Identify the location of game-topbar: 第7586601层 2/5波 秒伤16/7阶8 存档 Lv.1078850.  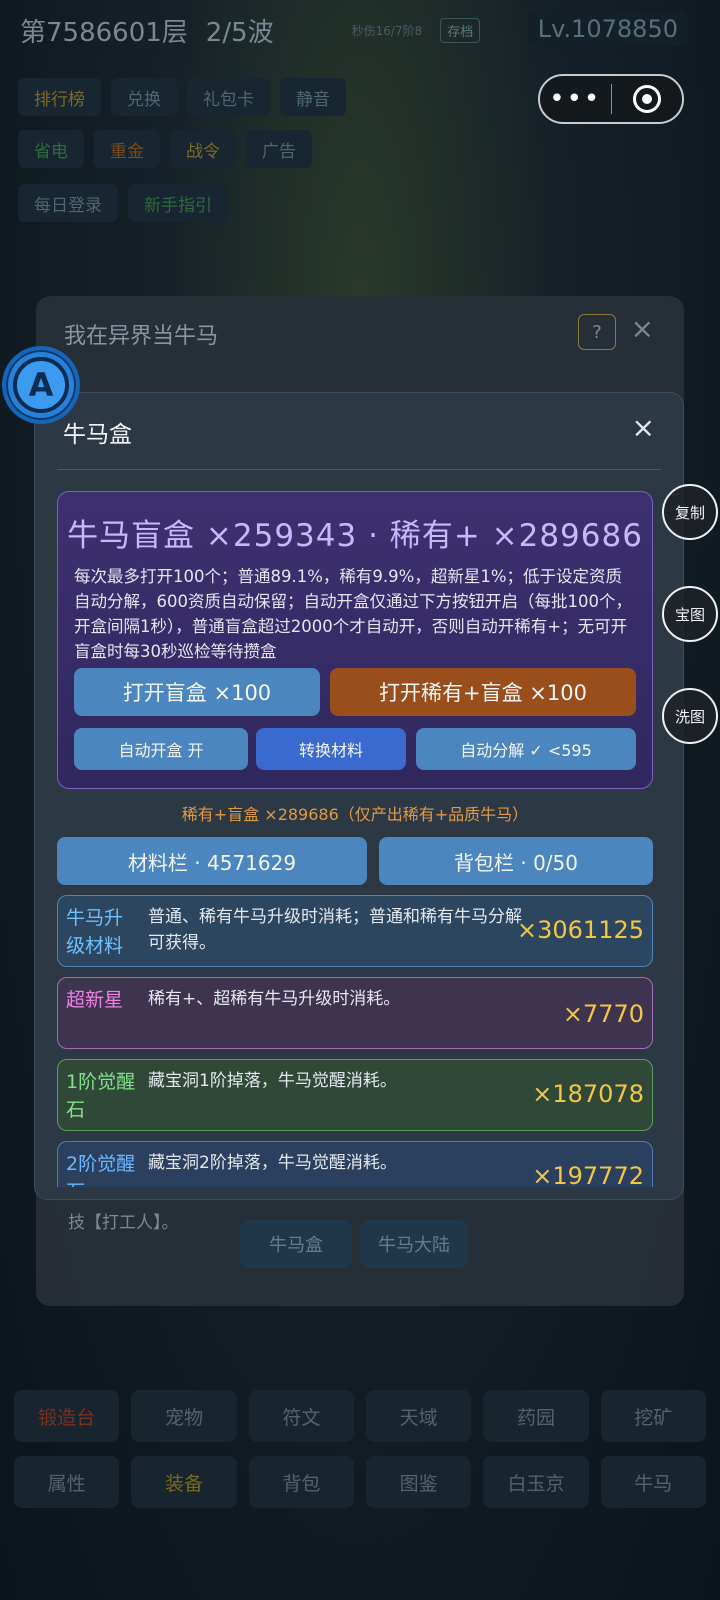
(360, 30).